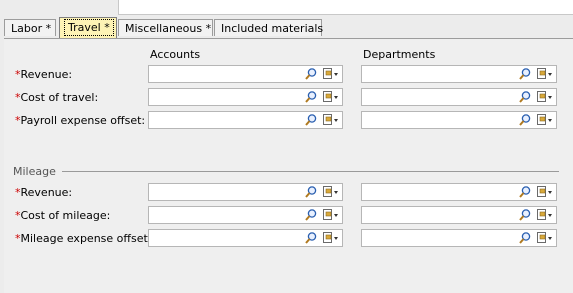 The height and width of the screenshot is (293, 573). I want to click on mileage-row-label: *Mileage expense offset:, so click(83, 238).